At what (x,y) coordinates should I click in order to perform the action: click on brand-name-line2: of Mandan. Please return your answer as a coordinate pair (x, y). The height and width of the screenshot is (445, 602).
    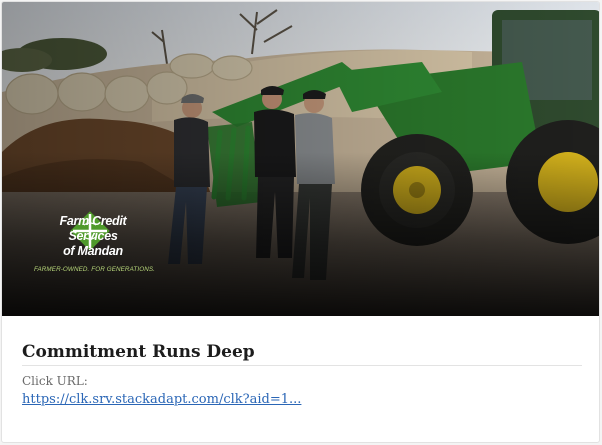
    Looking at the image, I should click on (93, 251).